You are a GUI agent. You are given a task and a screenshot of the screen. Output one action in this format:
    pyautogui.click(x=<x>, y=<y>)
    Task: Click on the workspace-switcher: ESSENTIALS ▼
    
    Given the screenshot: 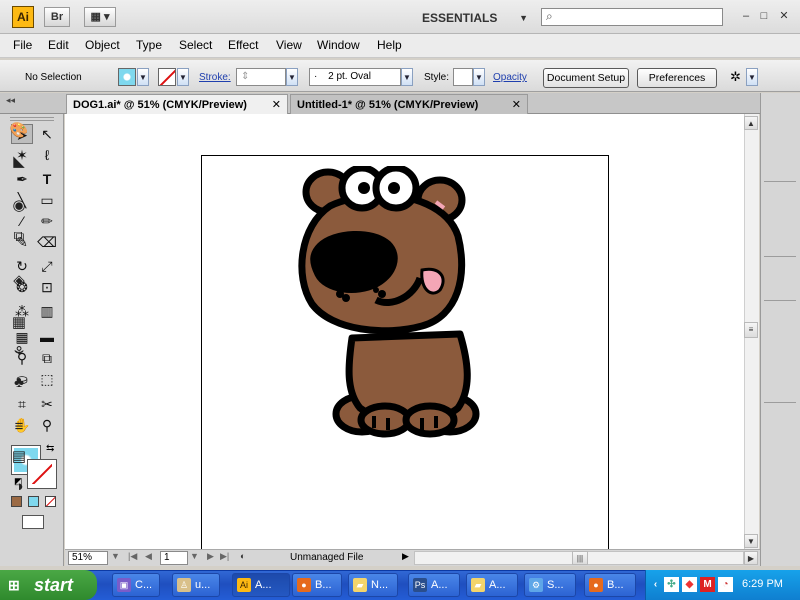 What is the action you would take?
    pyautogui.click(x=477, y=18)
    